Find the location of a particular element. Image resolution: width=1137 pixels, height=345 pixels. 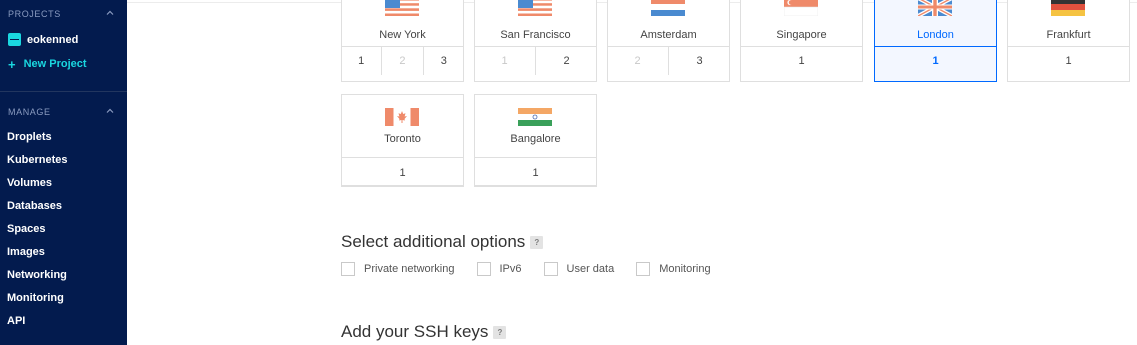

project-icon is located at coordinates (14, 39).